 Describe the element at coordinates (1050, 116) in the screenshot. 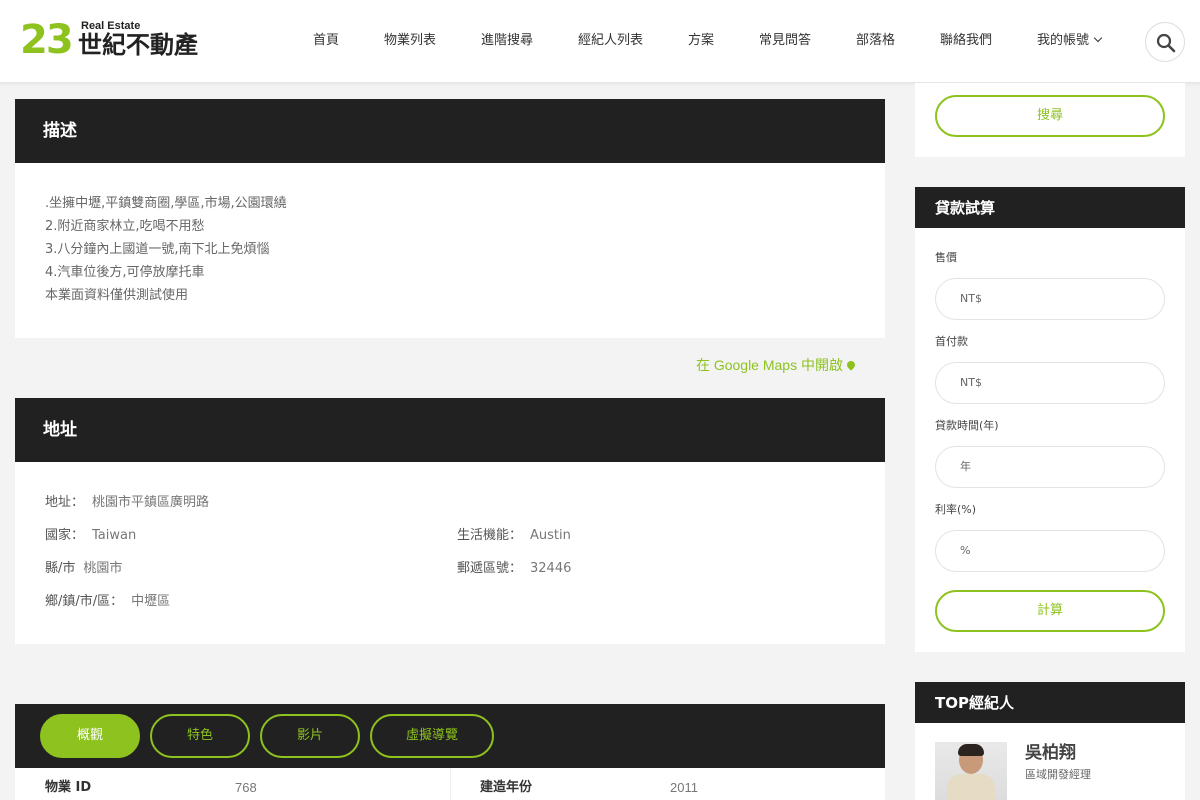

I see `sidebar-search-button: 搜尋` at that location.